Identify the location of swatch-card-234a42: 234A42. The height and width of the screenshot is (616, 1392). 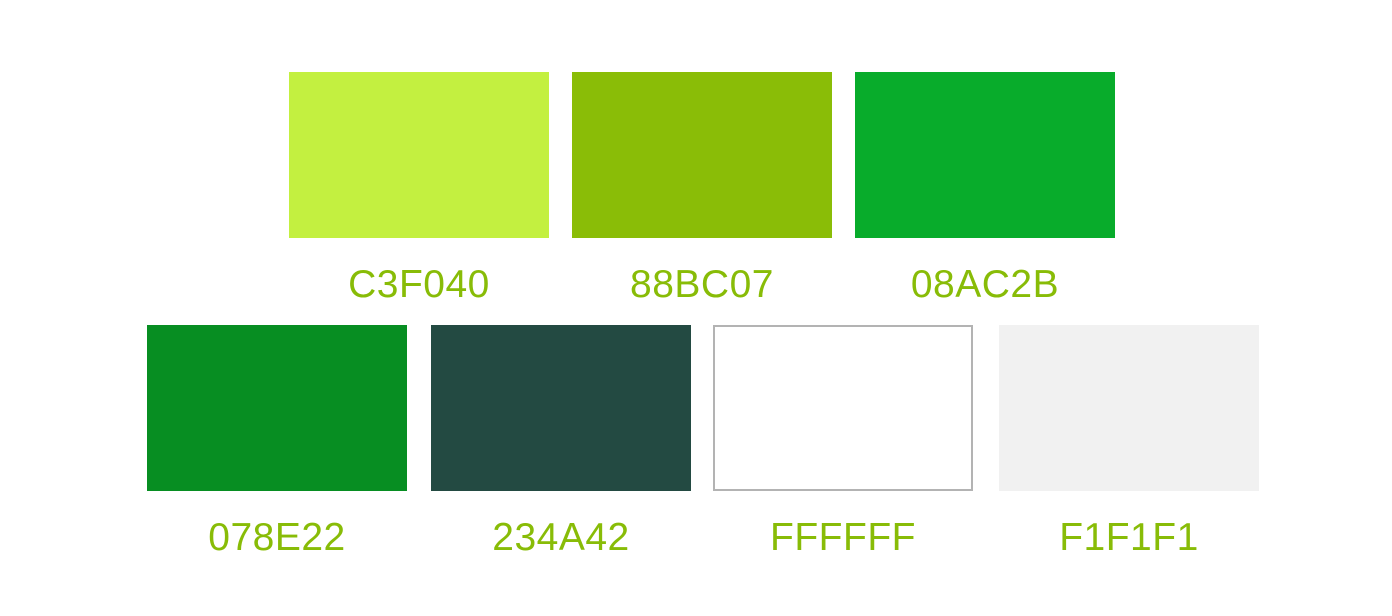
(561, 444).